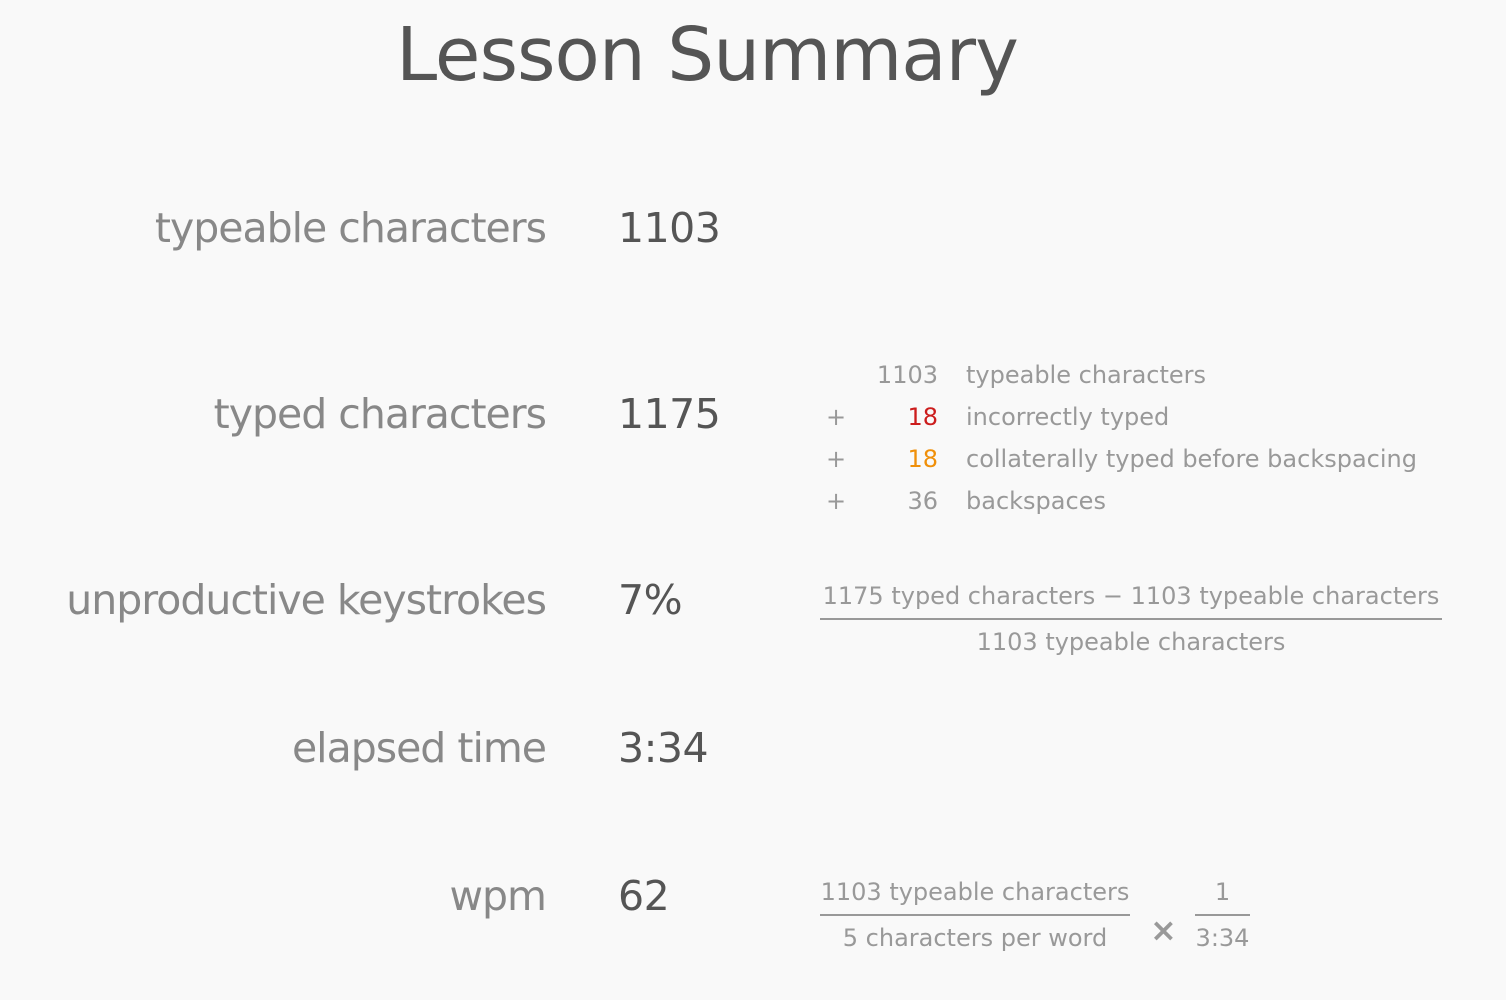 This screenshot has width=1506, height=1000. Describe the element at coordinates (498, 896) in the screenshot. I see `wpm-label: wpm` at that location.